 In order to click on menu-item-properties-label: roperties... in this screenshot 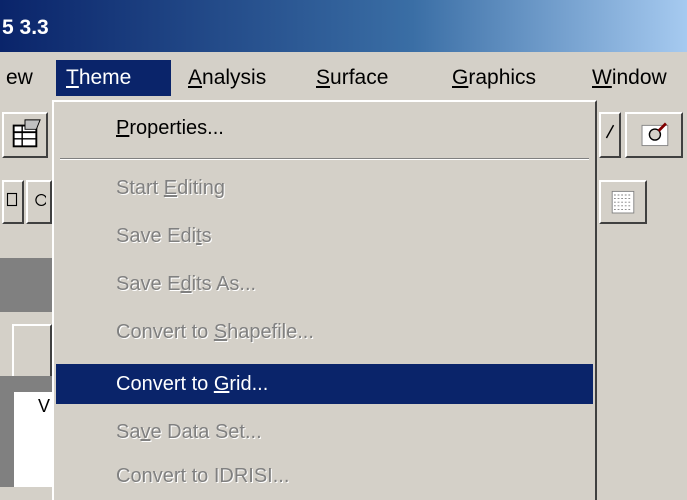, I will do `click(176, 128)`.